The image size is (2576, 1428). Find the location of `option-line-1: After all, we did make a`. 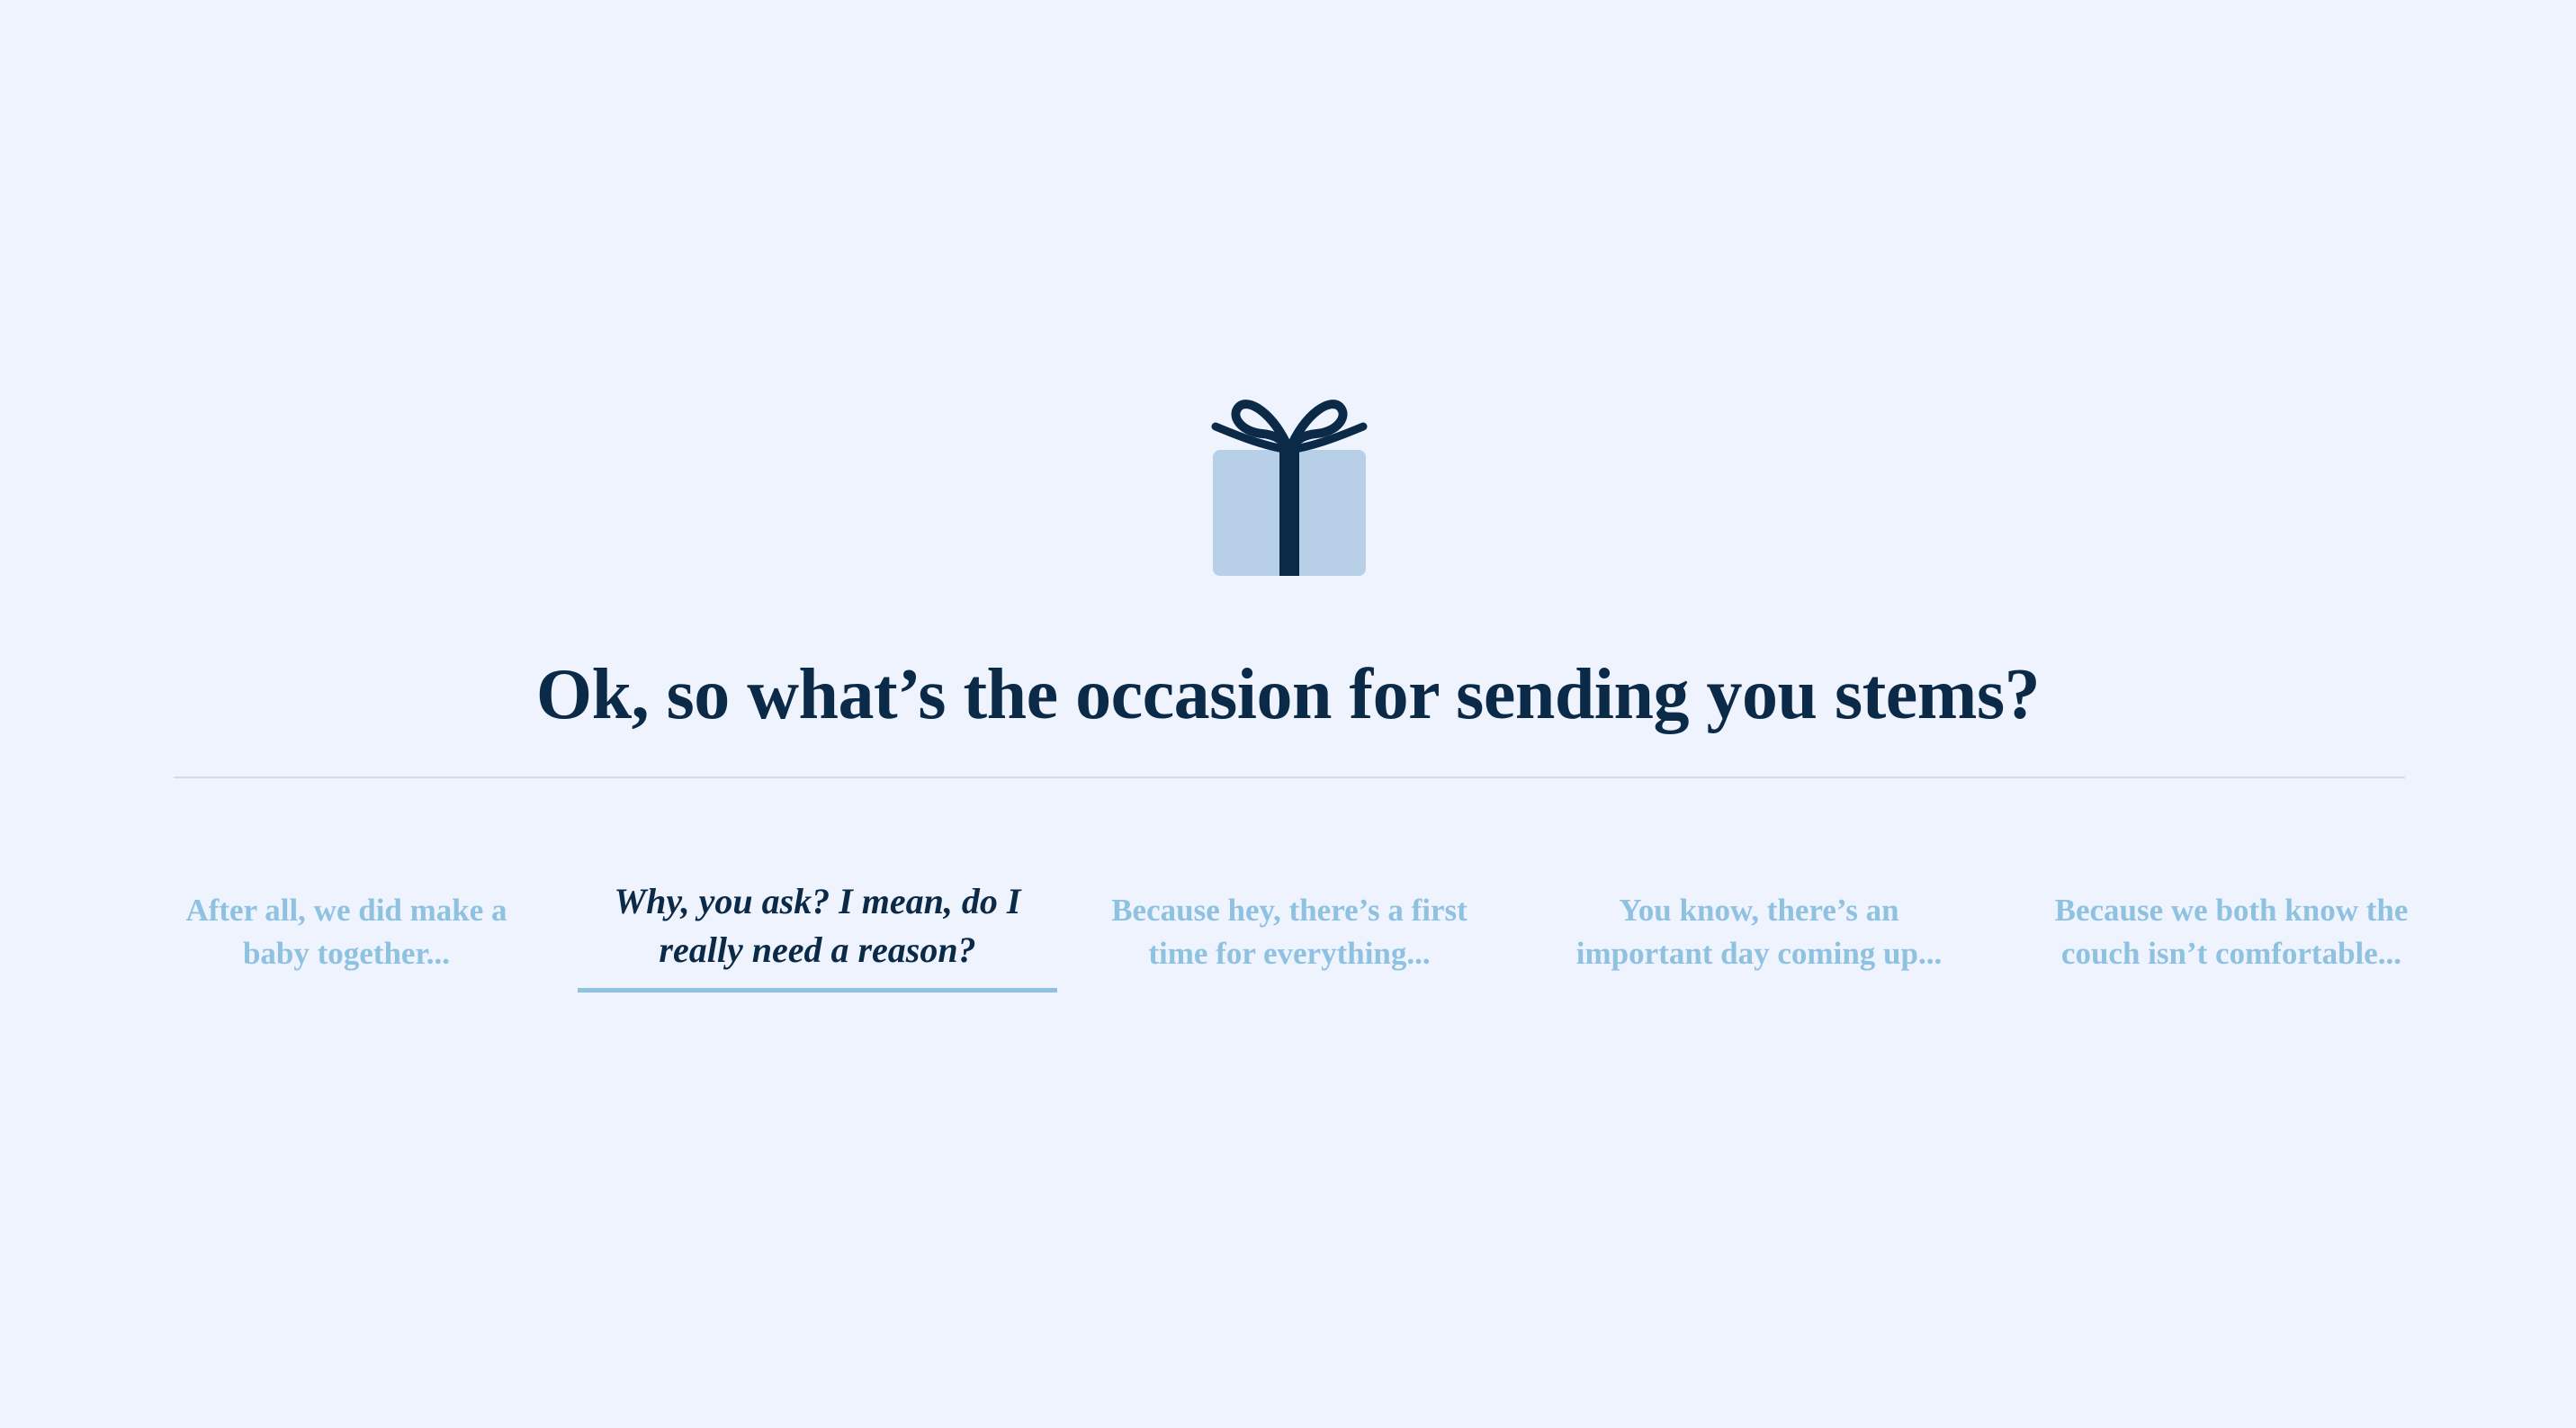

option-line-1: After all, we did make a is located at coordinates (346, 910).